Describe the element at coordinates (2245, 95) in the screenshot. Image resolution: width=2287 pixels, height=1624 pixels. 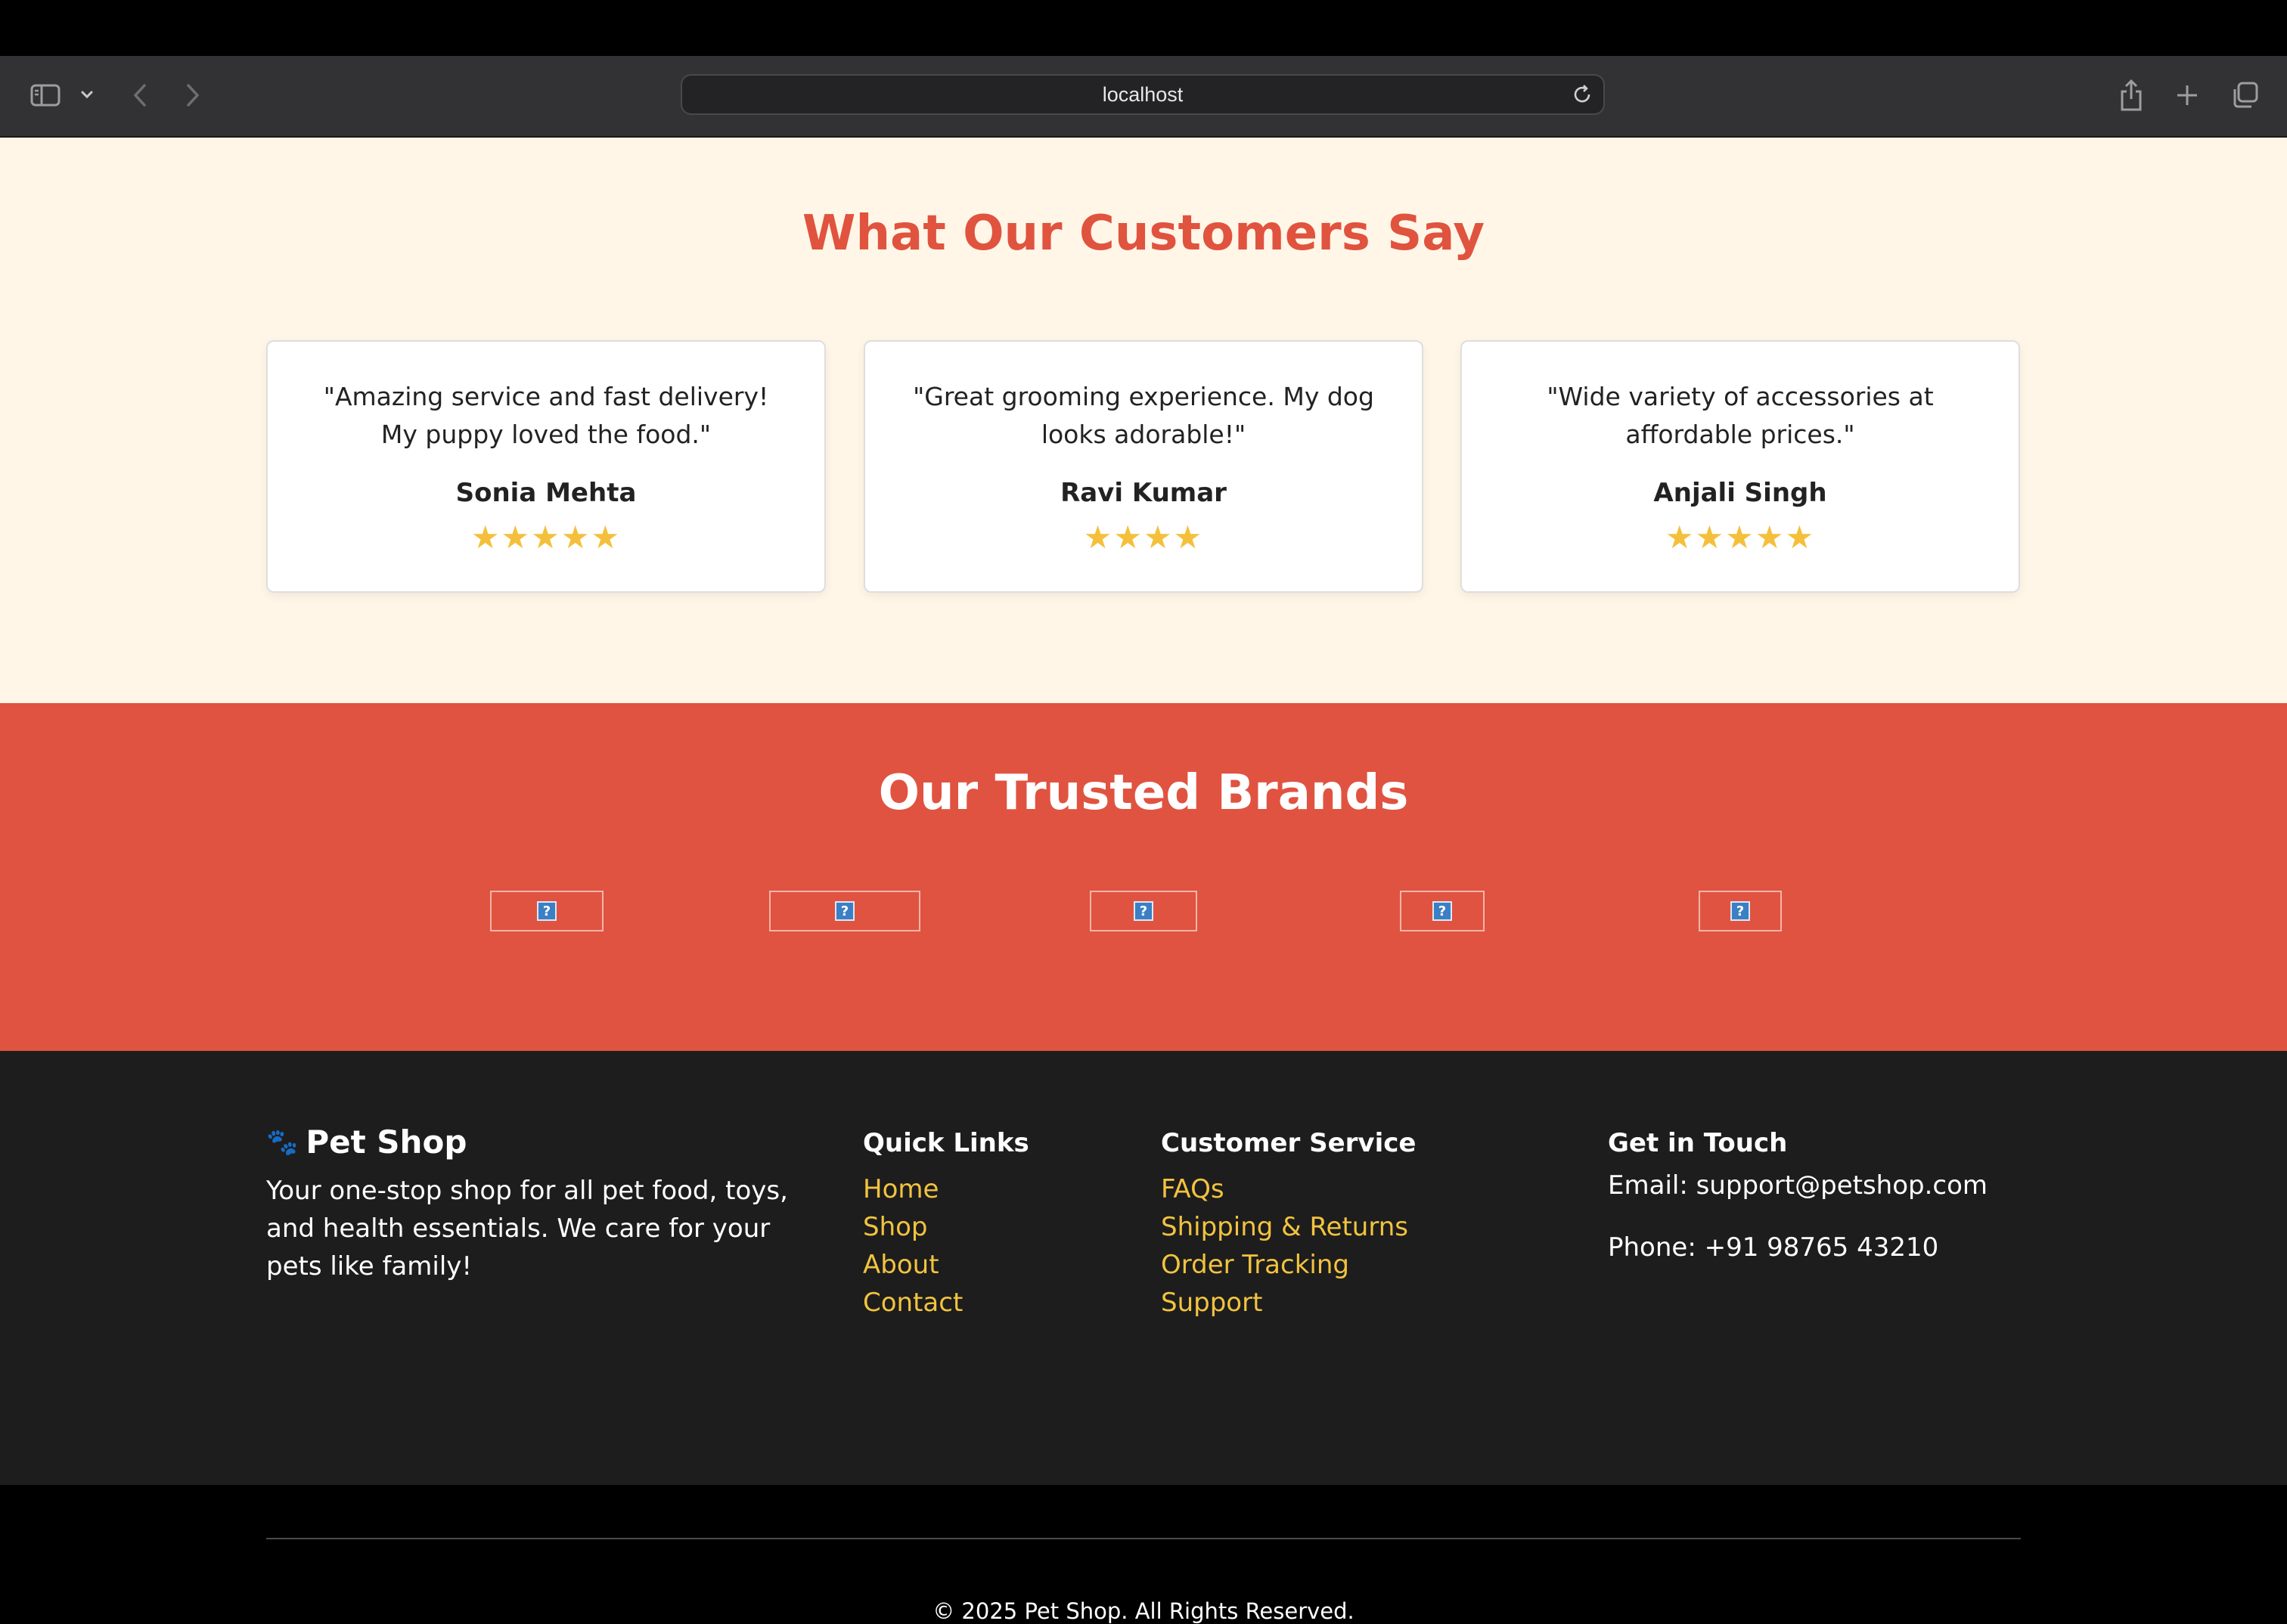
I see `tabs-icon` at that location.